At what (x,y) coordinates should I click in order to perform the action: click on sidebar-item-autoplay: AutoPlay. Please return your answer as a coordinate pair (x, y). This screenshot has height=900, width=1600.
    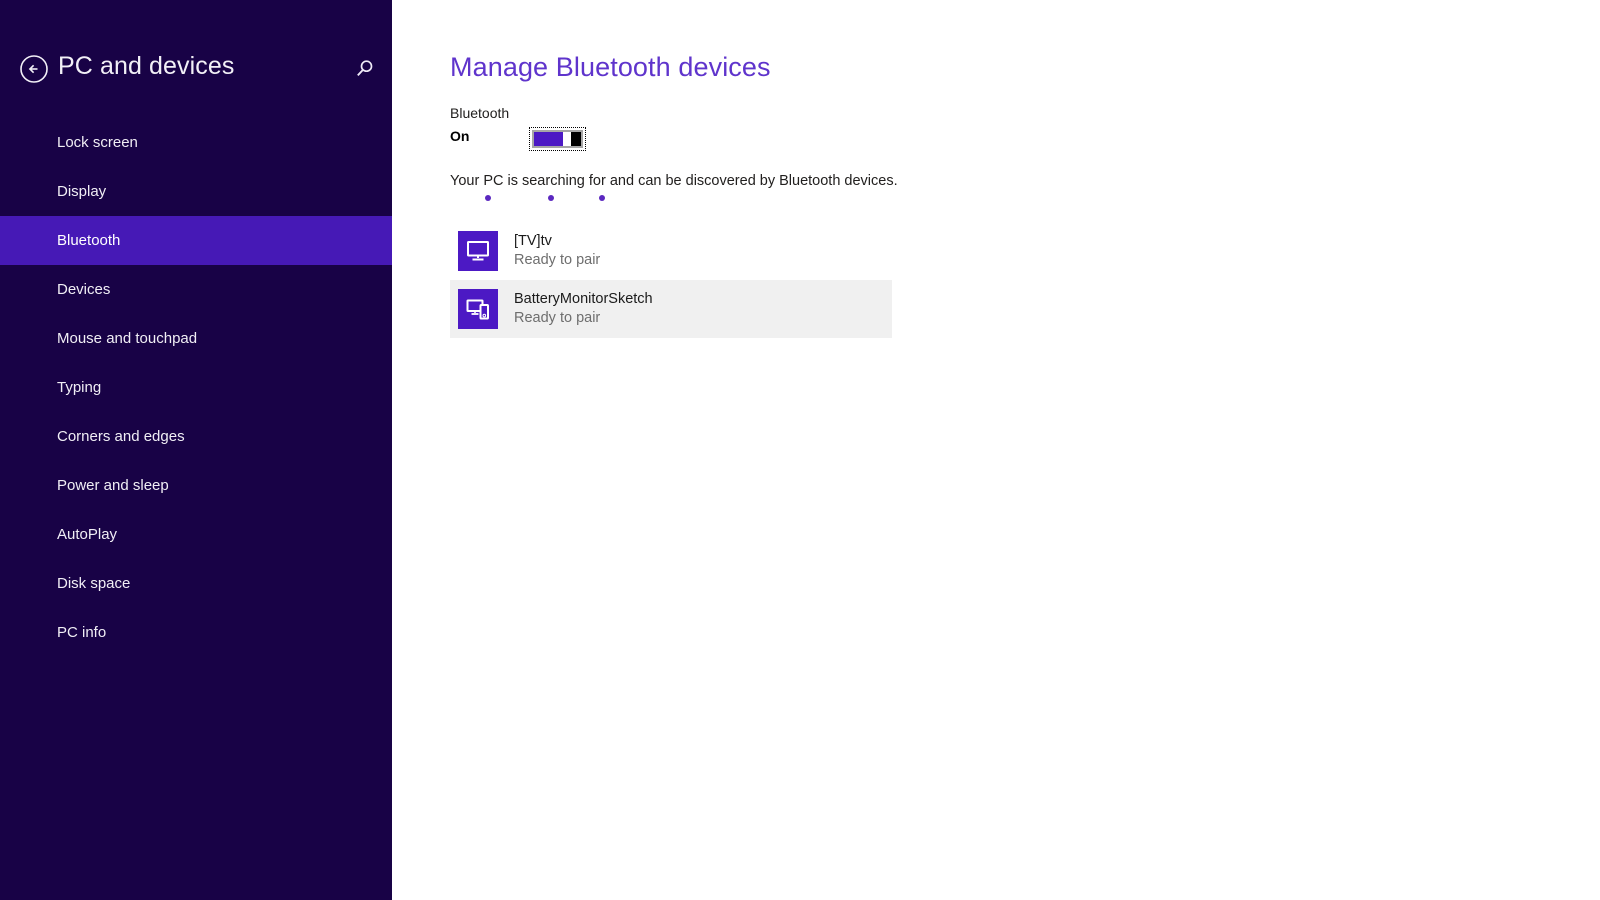
    Looking at the image, I should click on (196, 534).